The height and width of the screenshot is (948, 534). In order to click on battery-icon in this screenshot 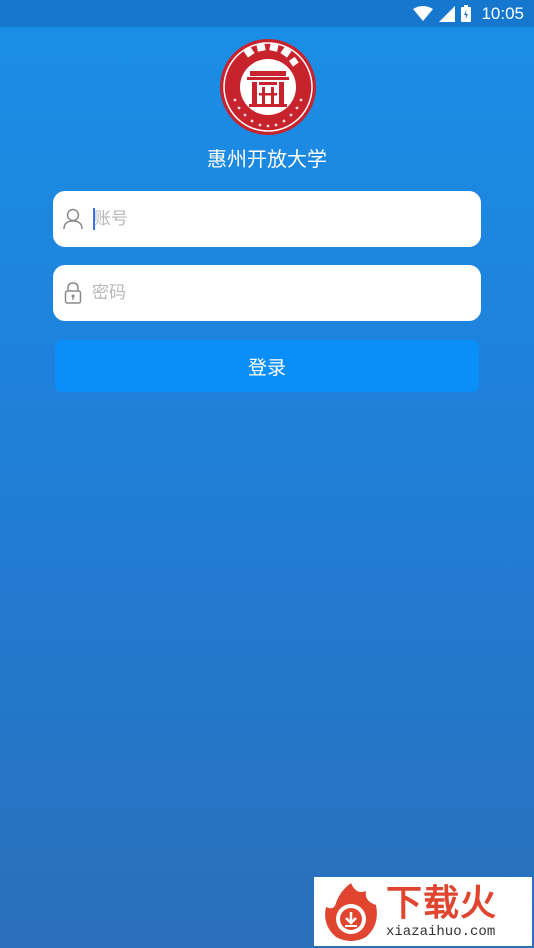, I will do `click(466, 13)`.